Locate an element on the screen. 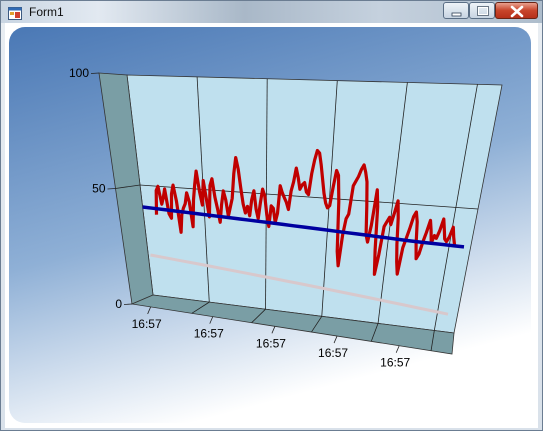 The height and width of the screenshot is (431, 543). minimize-button is located at coordinates (456, 10).